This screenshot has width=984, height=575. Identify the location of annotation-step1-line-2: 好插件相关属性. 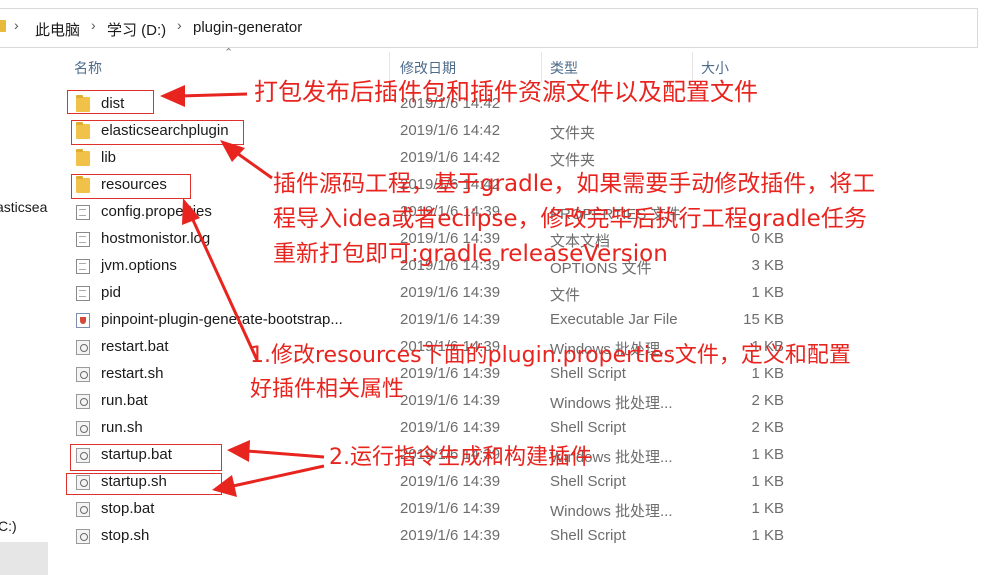
(327, 389).